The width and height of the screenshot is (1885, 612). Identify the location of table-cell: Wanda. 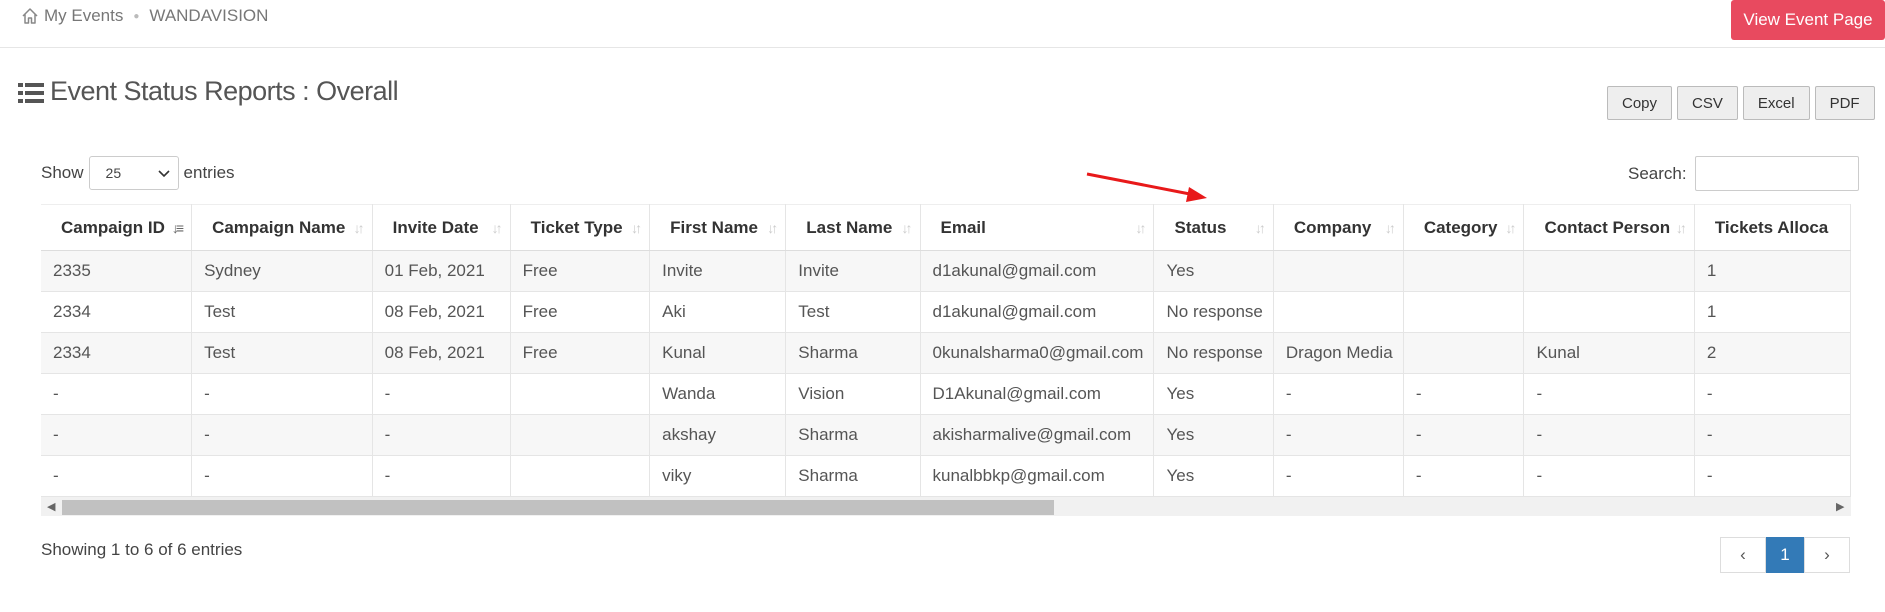
(718, 394).